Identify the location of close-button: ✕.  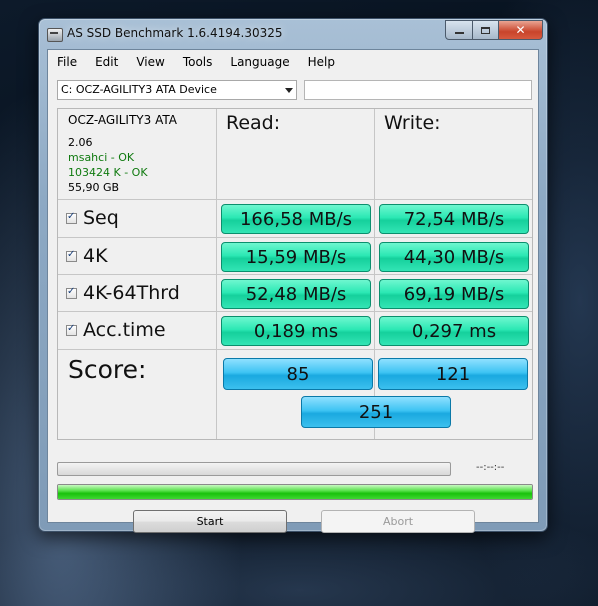
(521, 30).